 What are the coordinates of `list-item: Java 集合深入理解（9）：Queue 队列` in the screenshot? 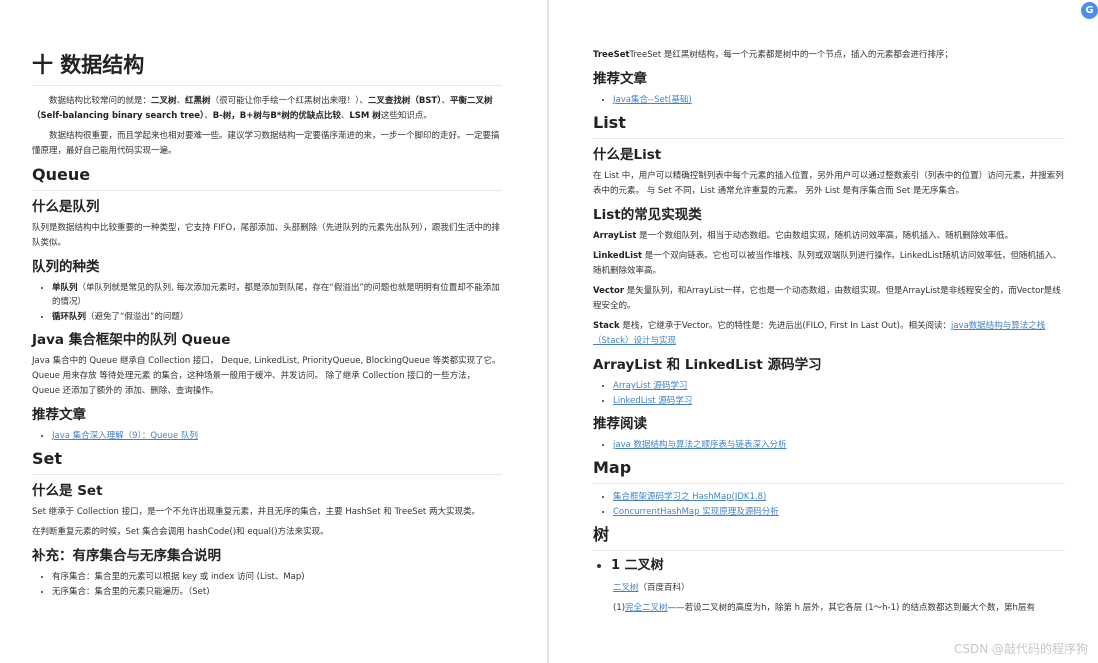 It's located at (277, 436).